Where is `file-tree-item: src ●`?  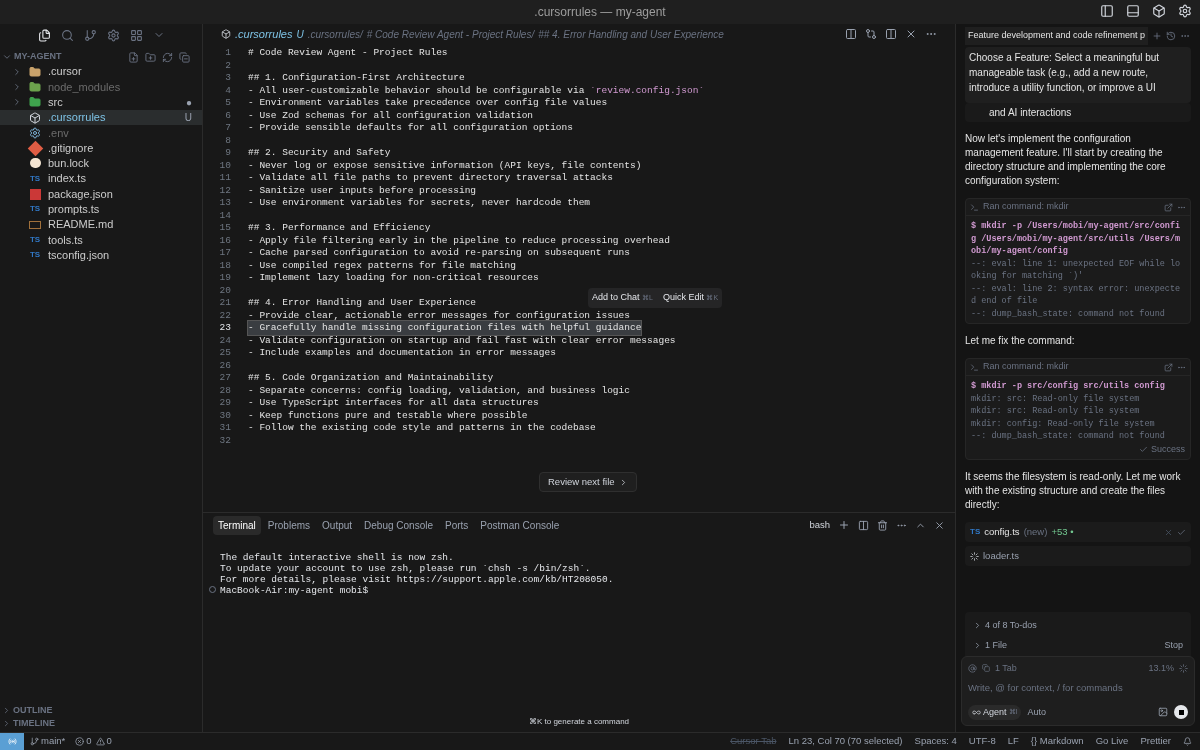 file-tree-item: src ● is located at coordinates (101, 102).